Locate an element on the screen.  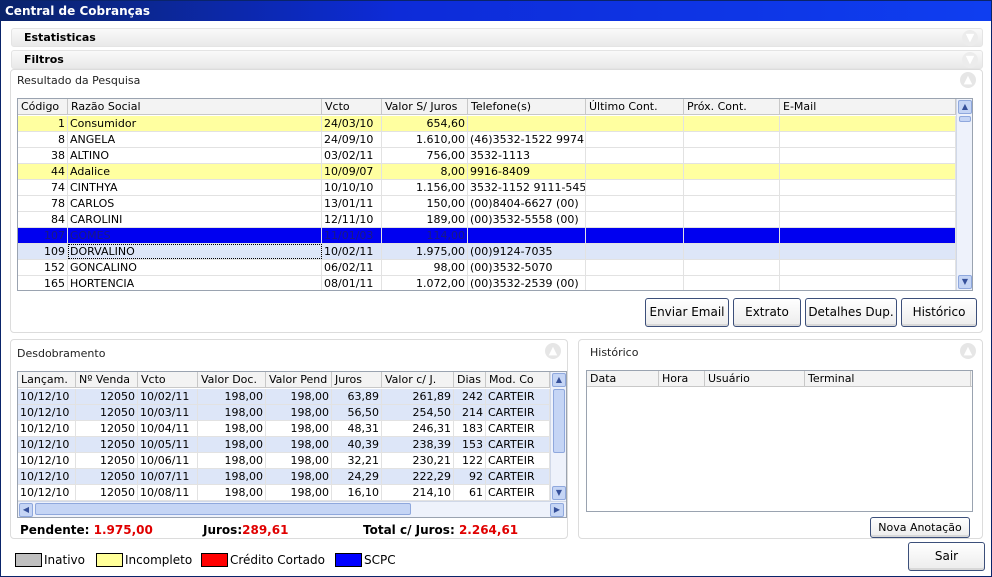
table-cell: 9916-8409 is located at coordinates (527, 171).